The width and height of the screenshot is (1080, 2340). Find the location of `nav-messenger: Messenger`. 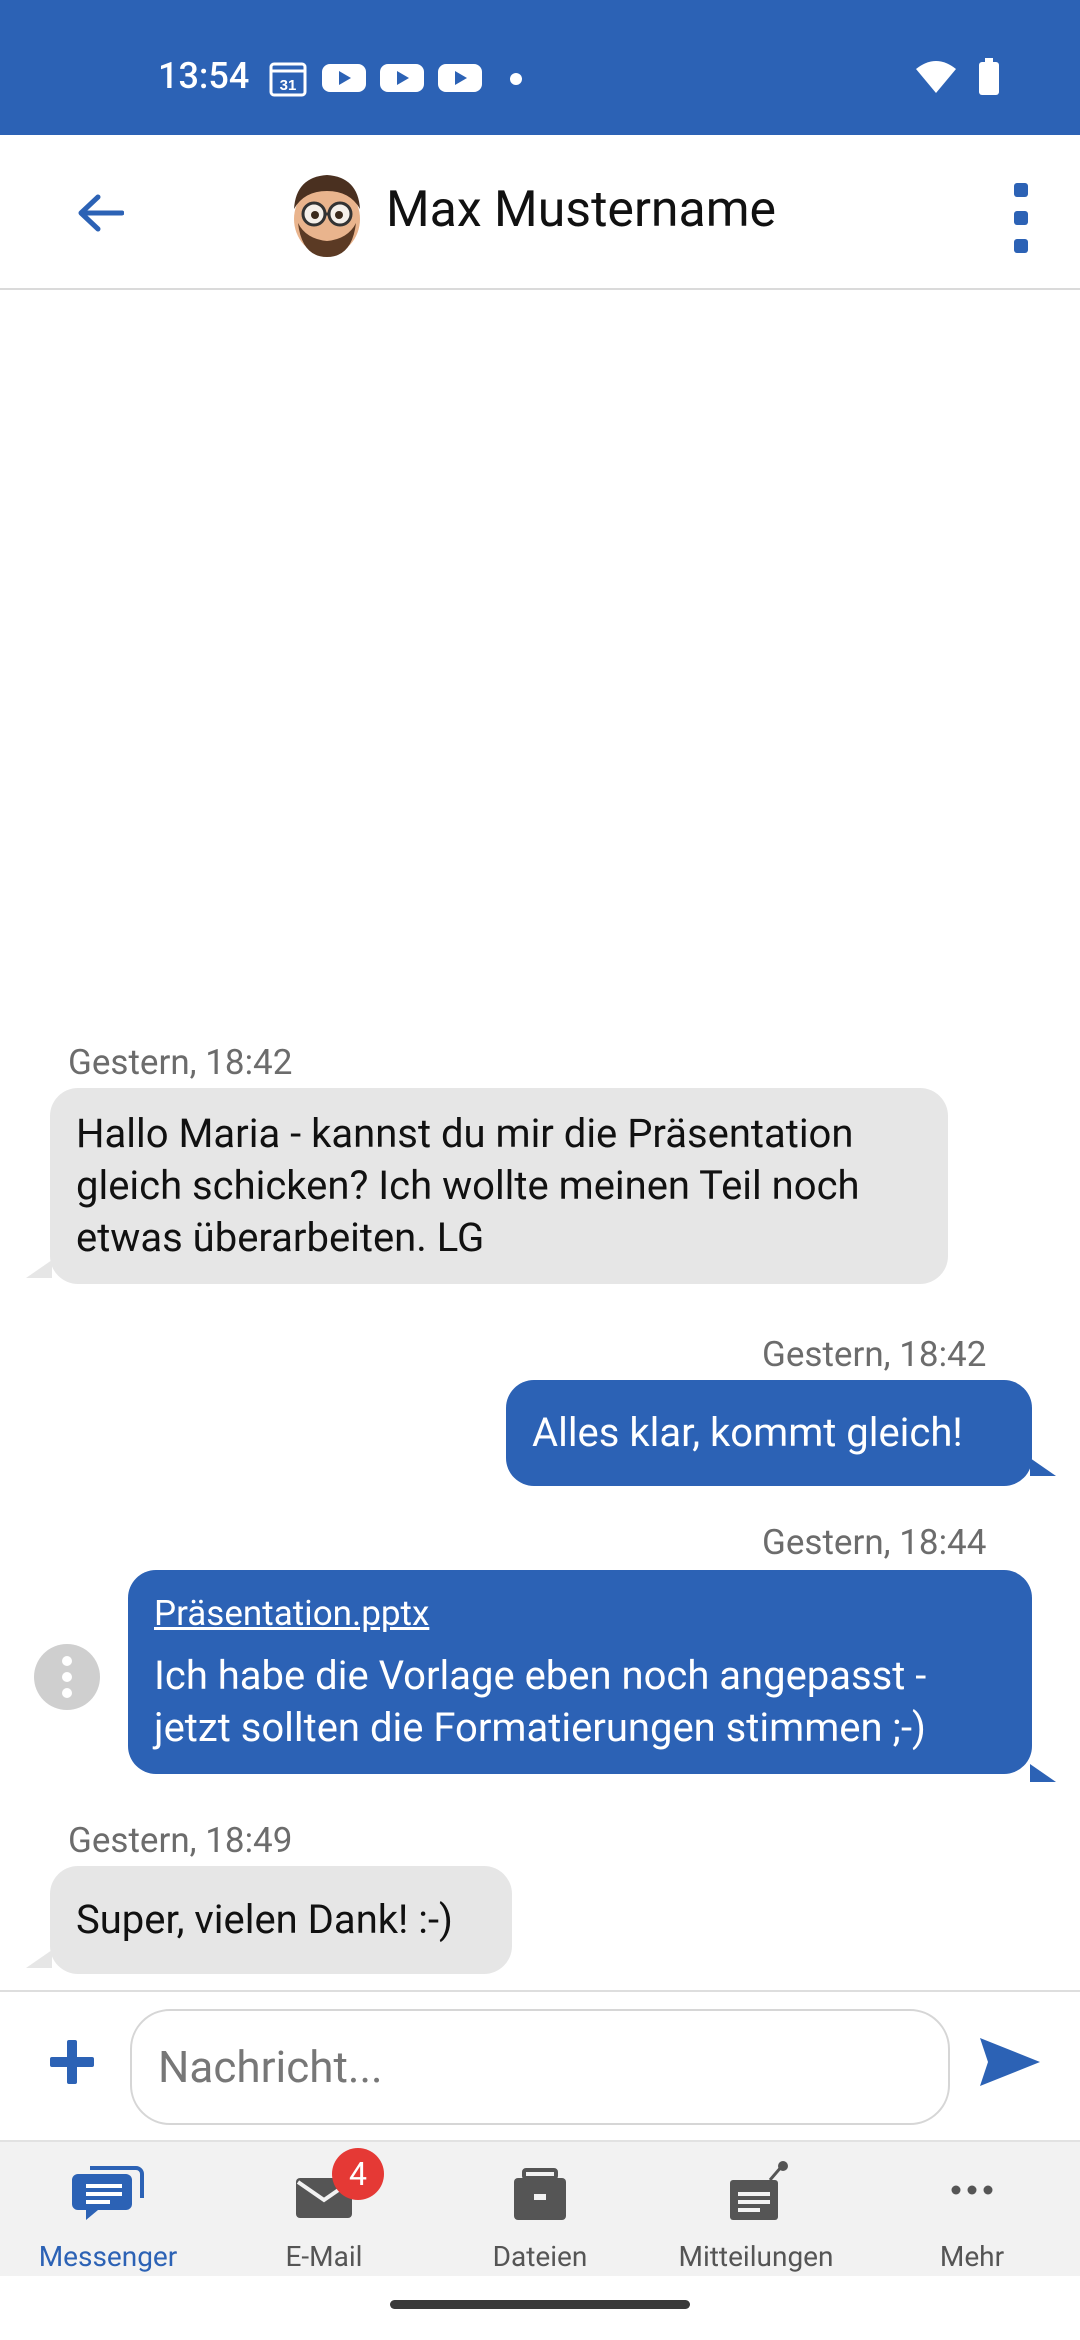

nav-messenger: Messenger is located at coordinates (108, 2209).